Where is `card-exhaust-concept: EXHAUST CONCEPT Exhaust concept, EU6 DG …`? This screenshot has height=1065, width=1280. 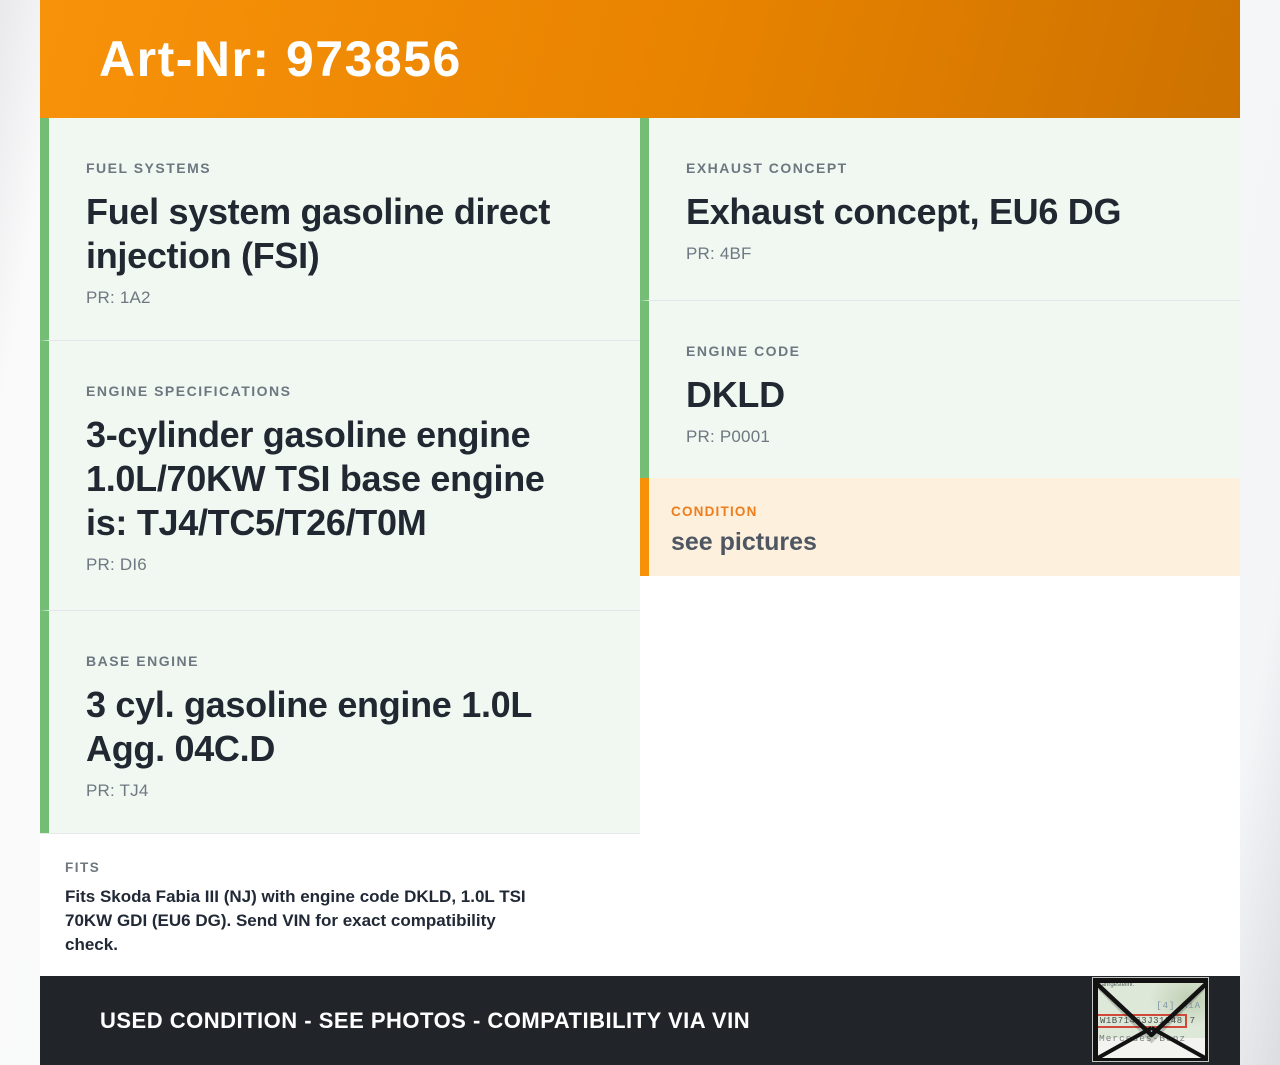
card-exhaust-concept: EXHAUST CONCEPT Exhaust concept, EU6 DG … is located at coordinates (940, 209).